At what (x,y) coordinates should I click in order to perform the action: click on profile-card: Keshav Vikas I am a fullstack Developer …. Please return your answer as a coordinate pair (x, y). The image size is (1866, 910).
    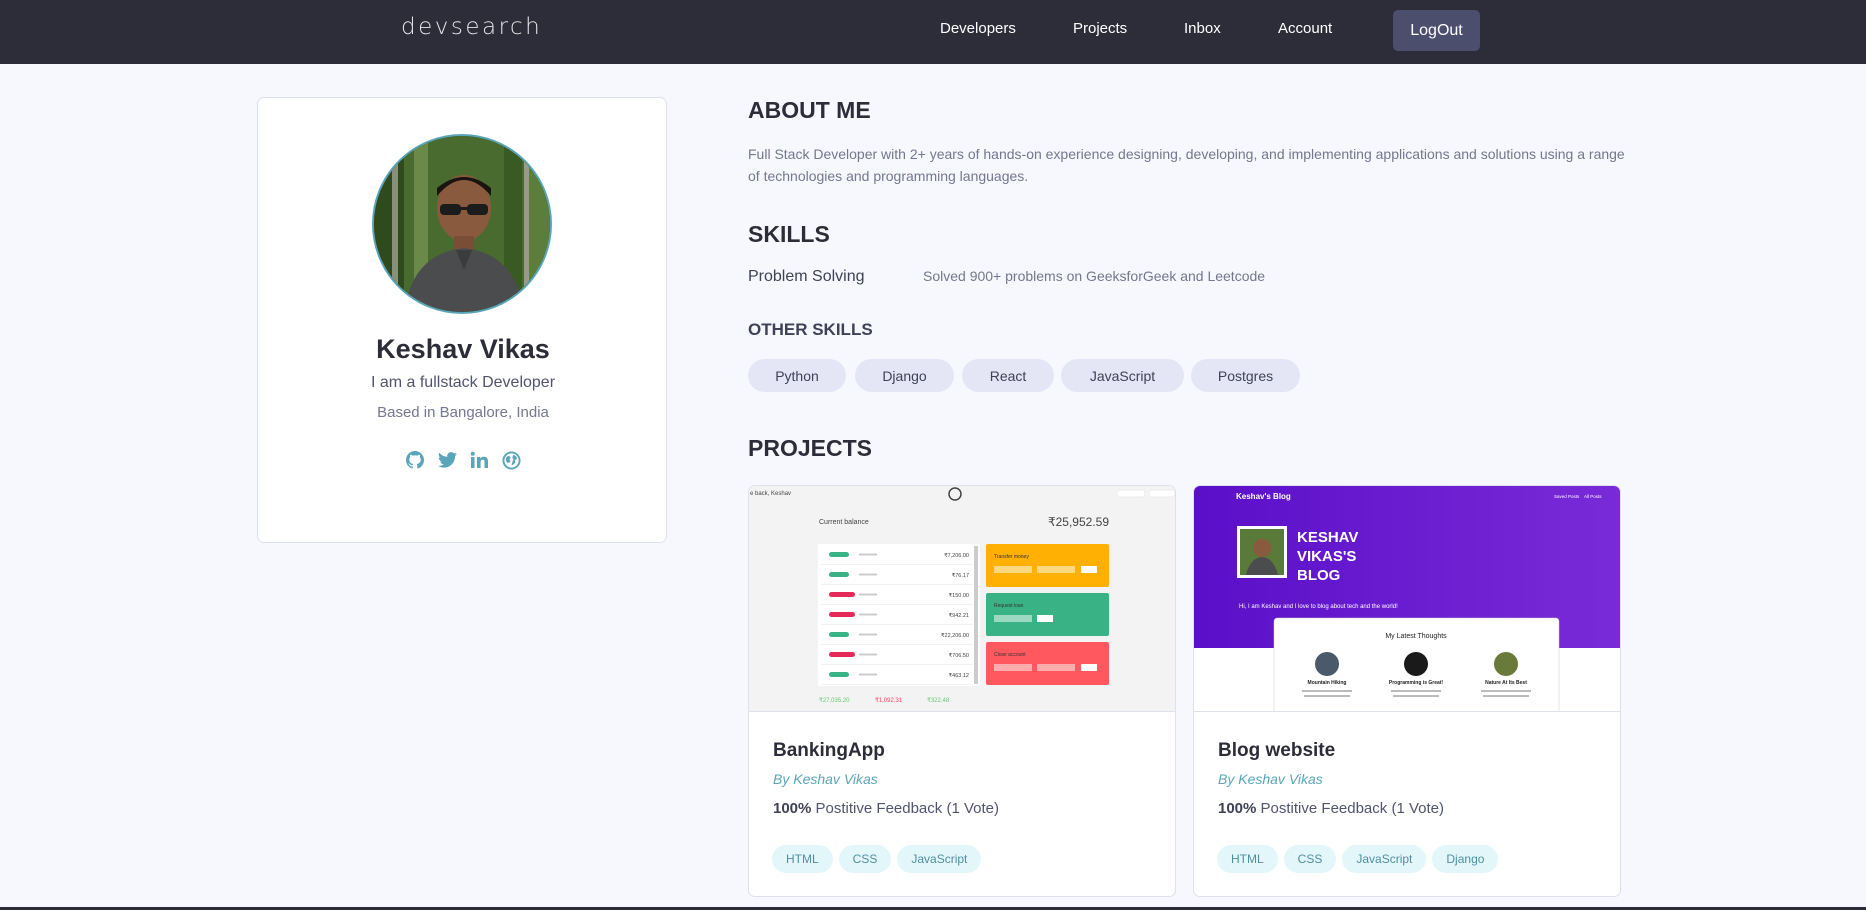
    Looking at the image, I should click on (462, 320).